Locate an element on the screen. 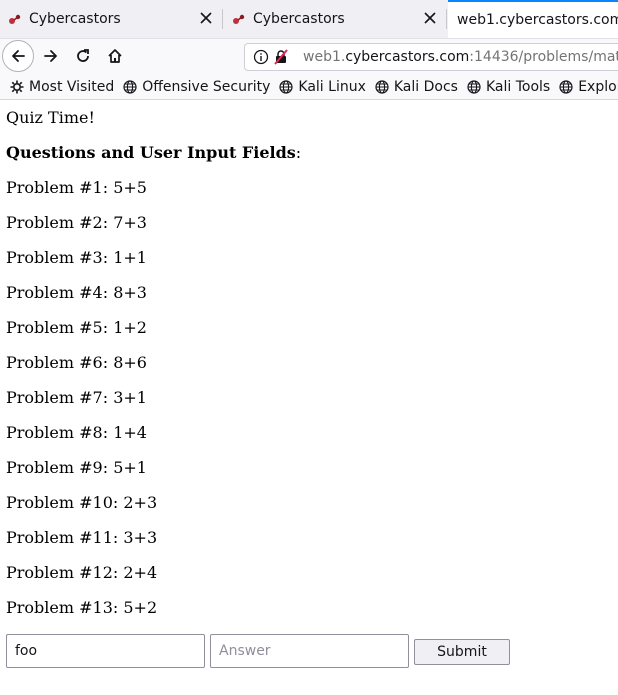  tab-cybercastors-2: Cybercastors is located at coordinates (335, 19).